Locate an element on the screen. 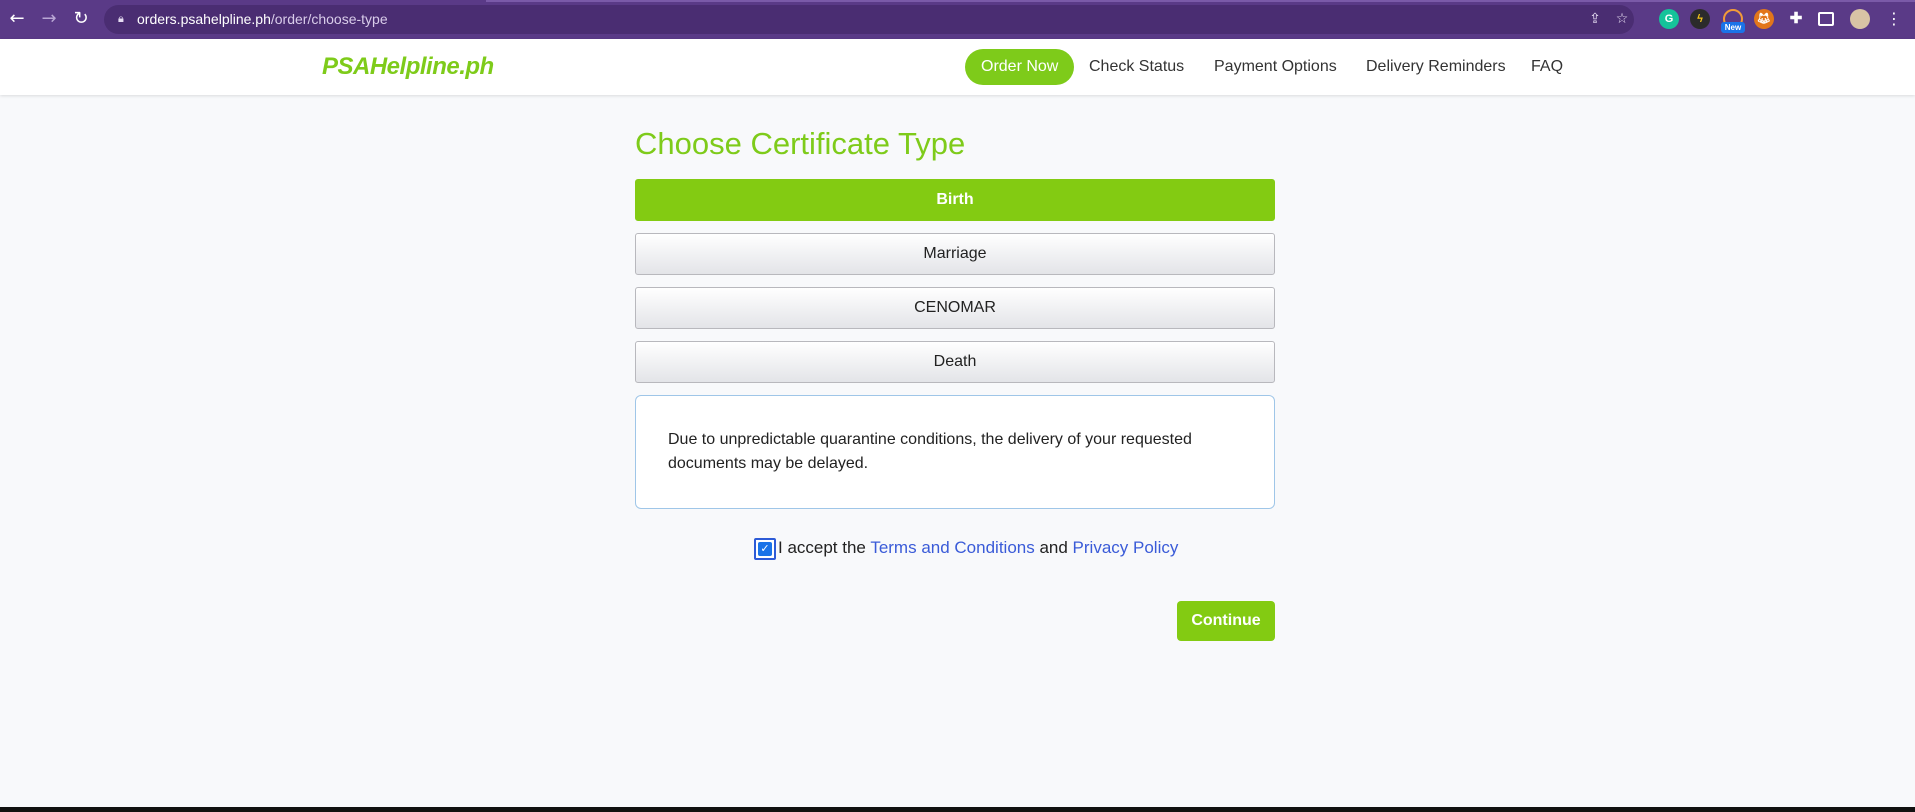  checkmark-icon: ✓ is located at coordinates (765, 549).